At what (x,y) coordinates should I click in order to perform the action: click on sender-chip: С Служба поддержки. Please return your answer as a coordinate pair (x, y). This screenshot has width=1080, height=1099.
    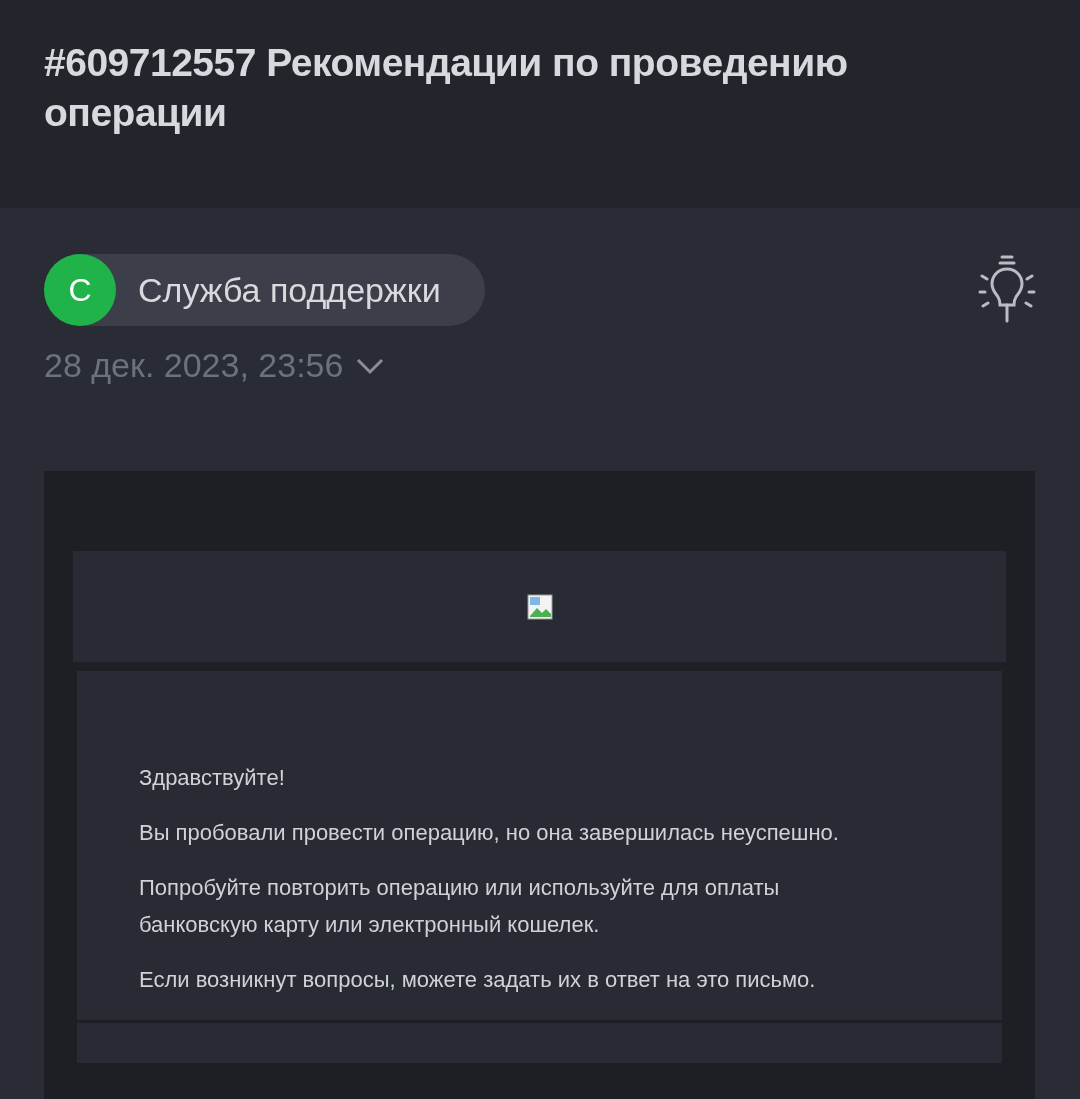
    Looking at the image, I should click on (264, 290).